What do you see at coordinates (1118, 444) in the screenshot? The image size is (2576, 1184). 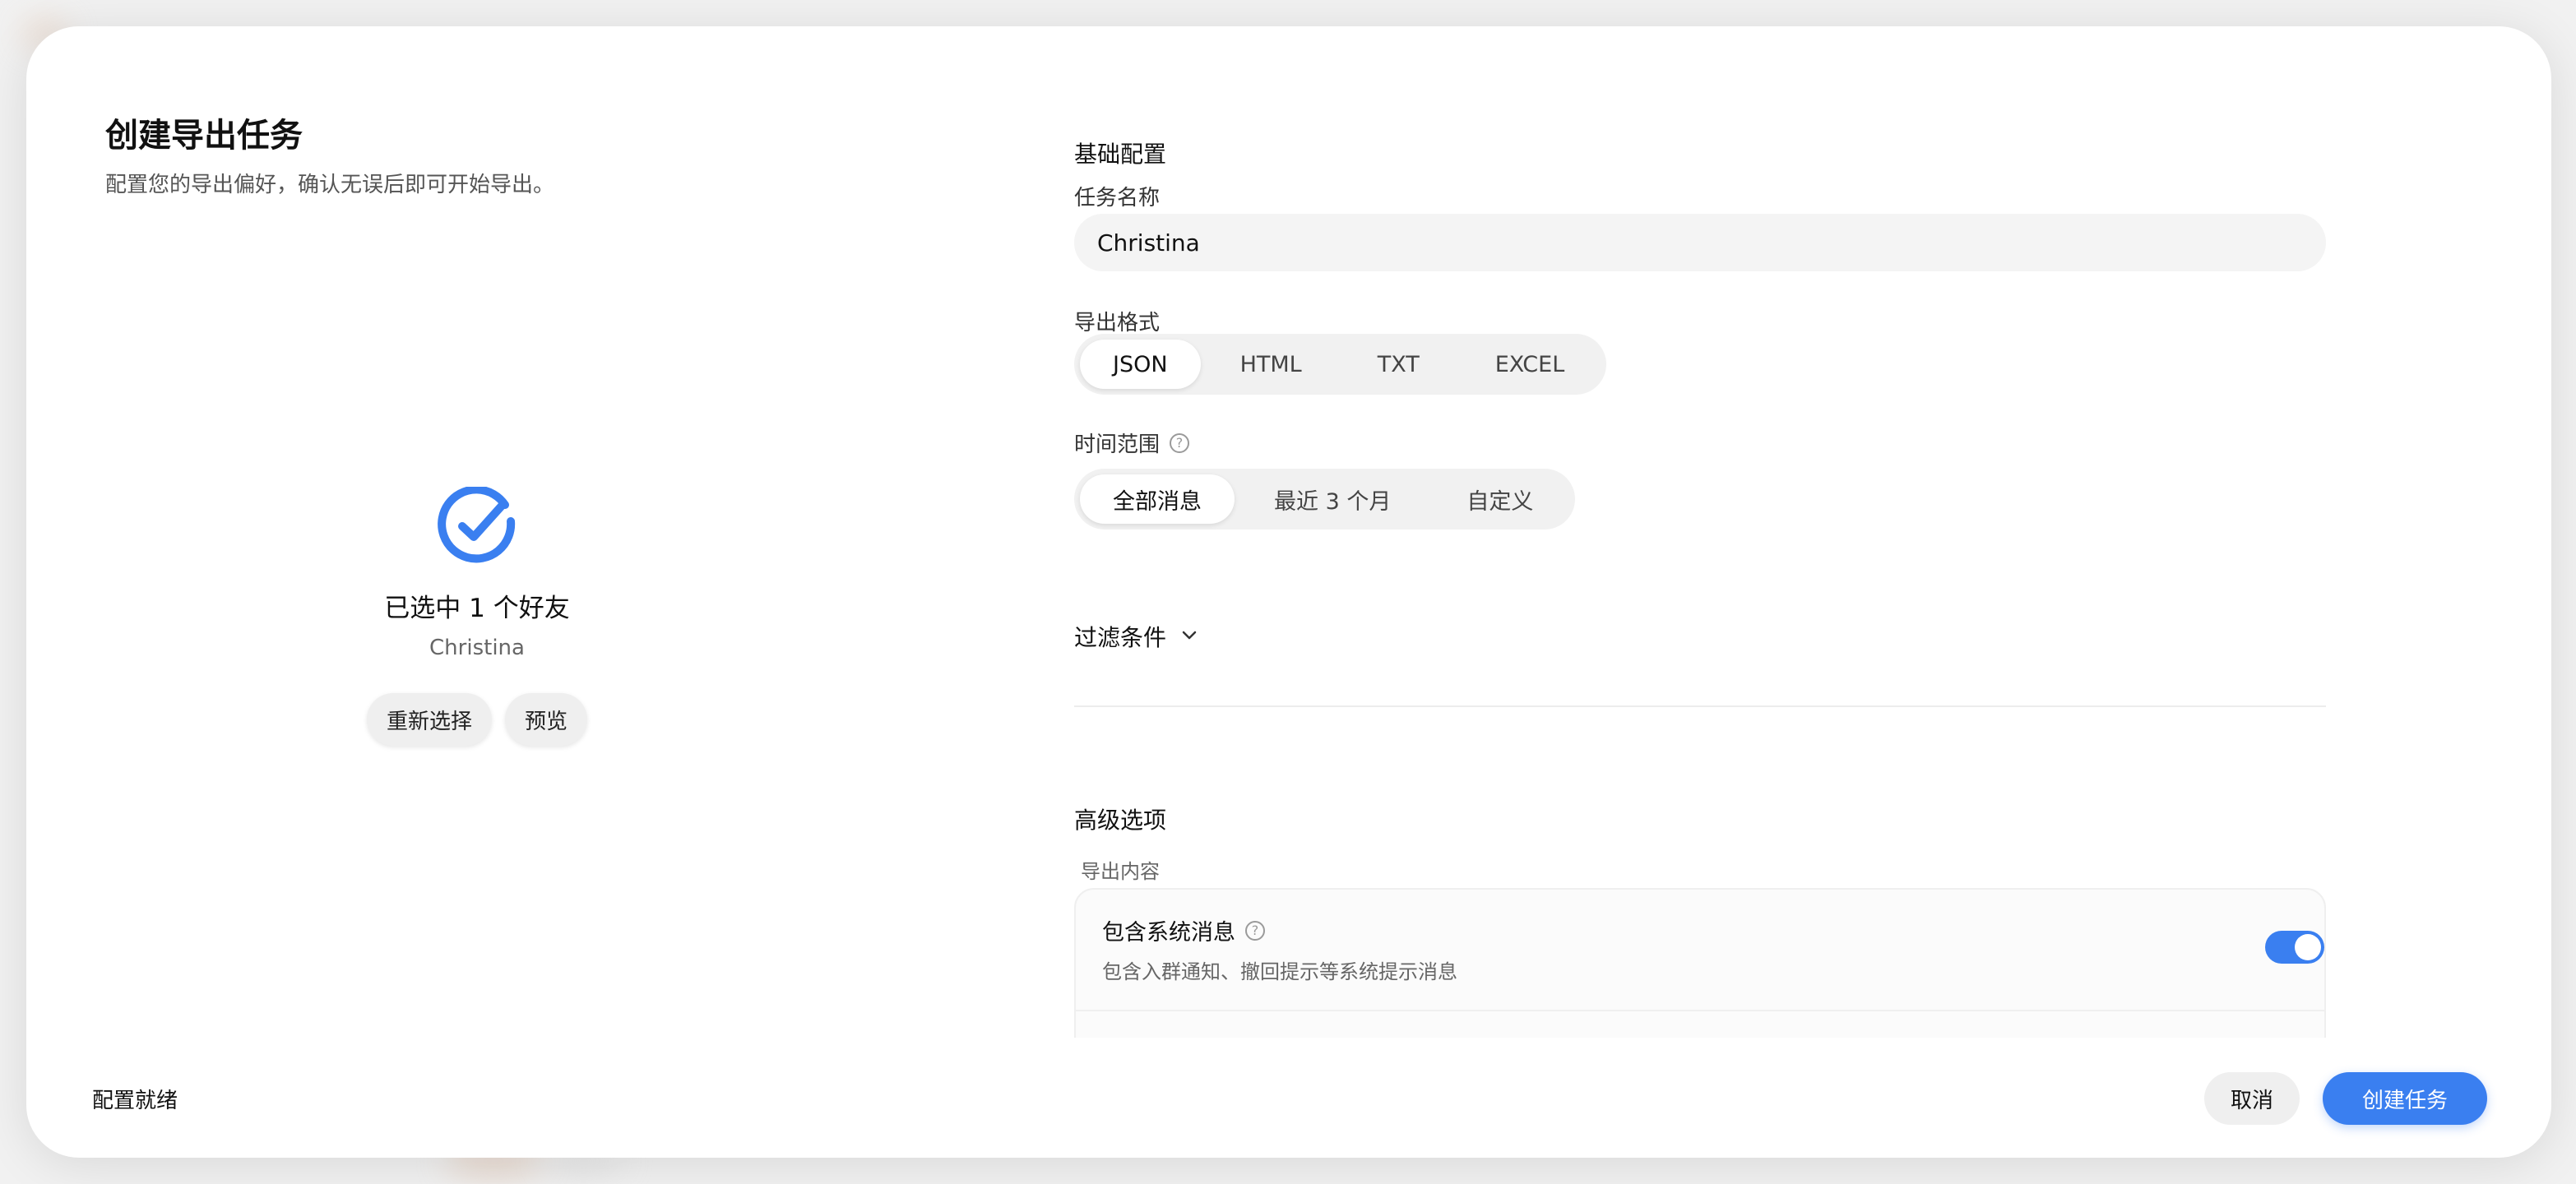 I see `time-range-label-text: 时间范围` at bounding box center [1118, 444].